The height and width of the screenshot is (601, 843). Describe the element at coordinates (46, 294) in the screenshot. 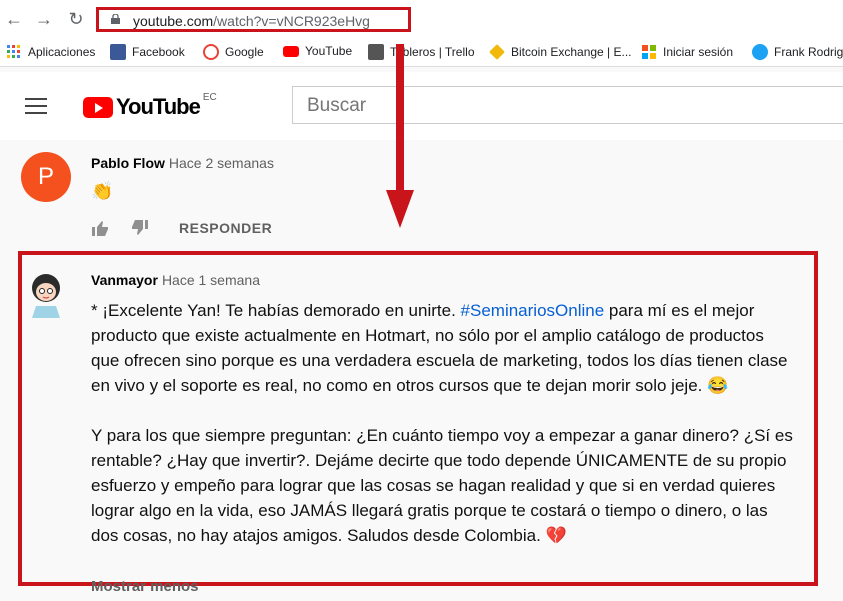

I see `avatar` at that location.